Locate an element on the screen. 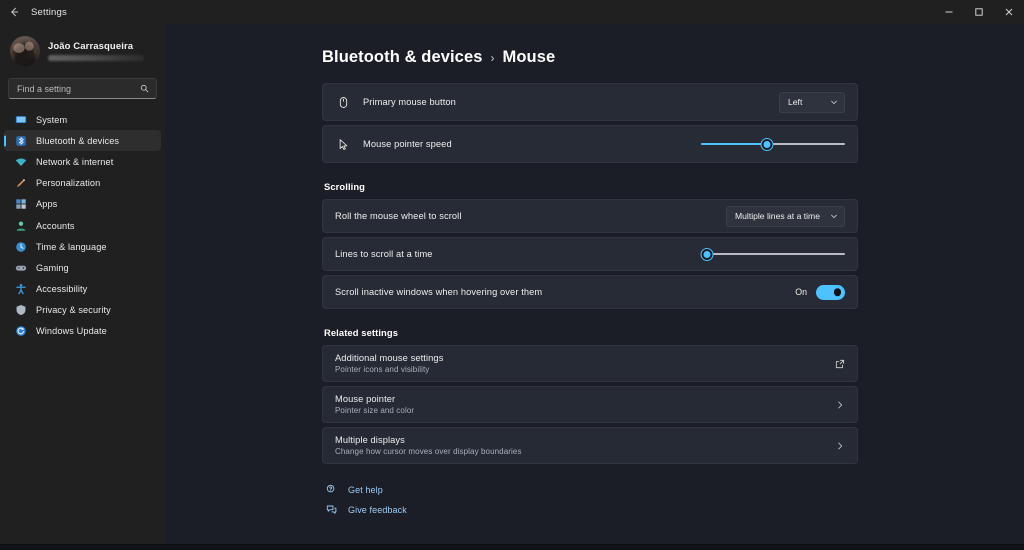 The height and width of the screenshot is (550, 1024). give-feedback-link: Give feedback is located at coordinates (591, 509).